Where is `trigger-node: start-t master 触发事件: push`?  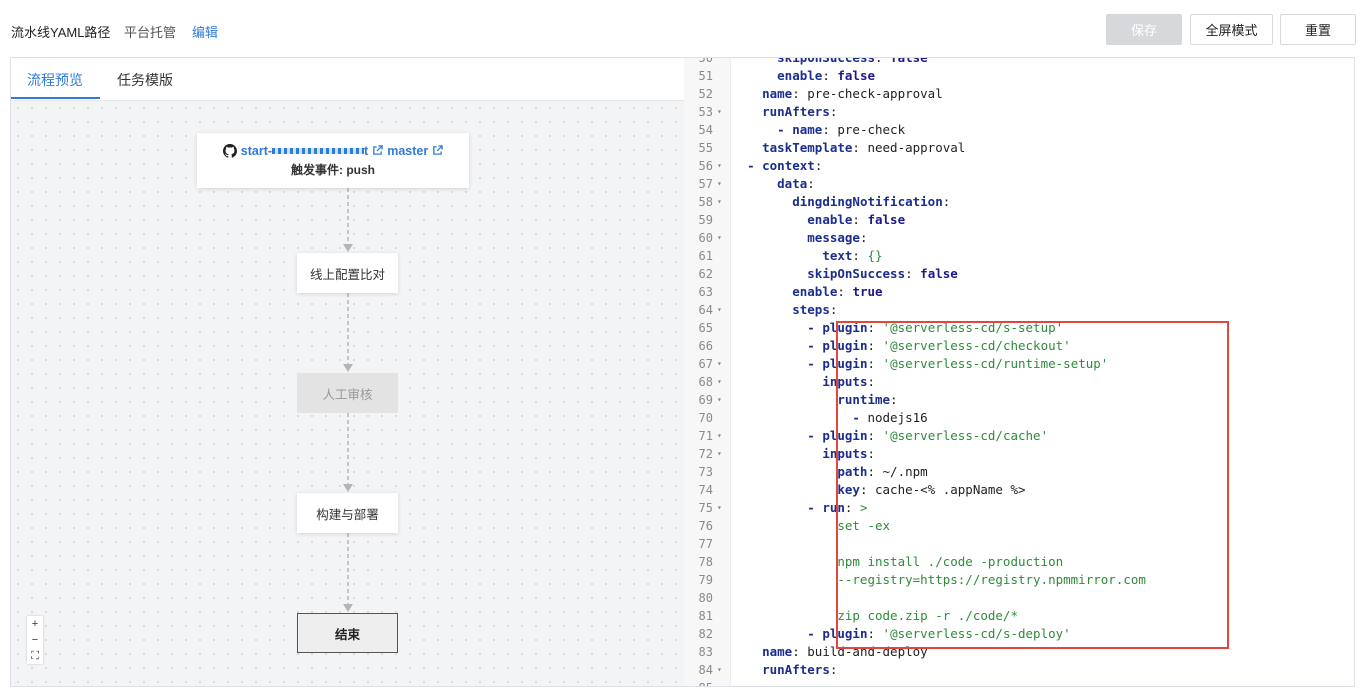
trigger-node: start-t master 触发事件: push is located at coordinates (333, 160).